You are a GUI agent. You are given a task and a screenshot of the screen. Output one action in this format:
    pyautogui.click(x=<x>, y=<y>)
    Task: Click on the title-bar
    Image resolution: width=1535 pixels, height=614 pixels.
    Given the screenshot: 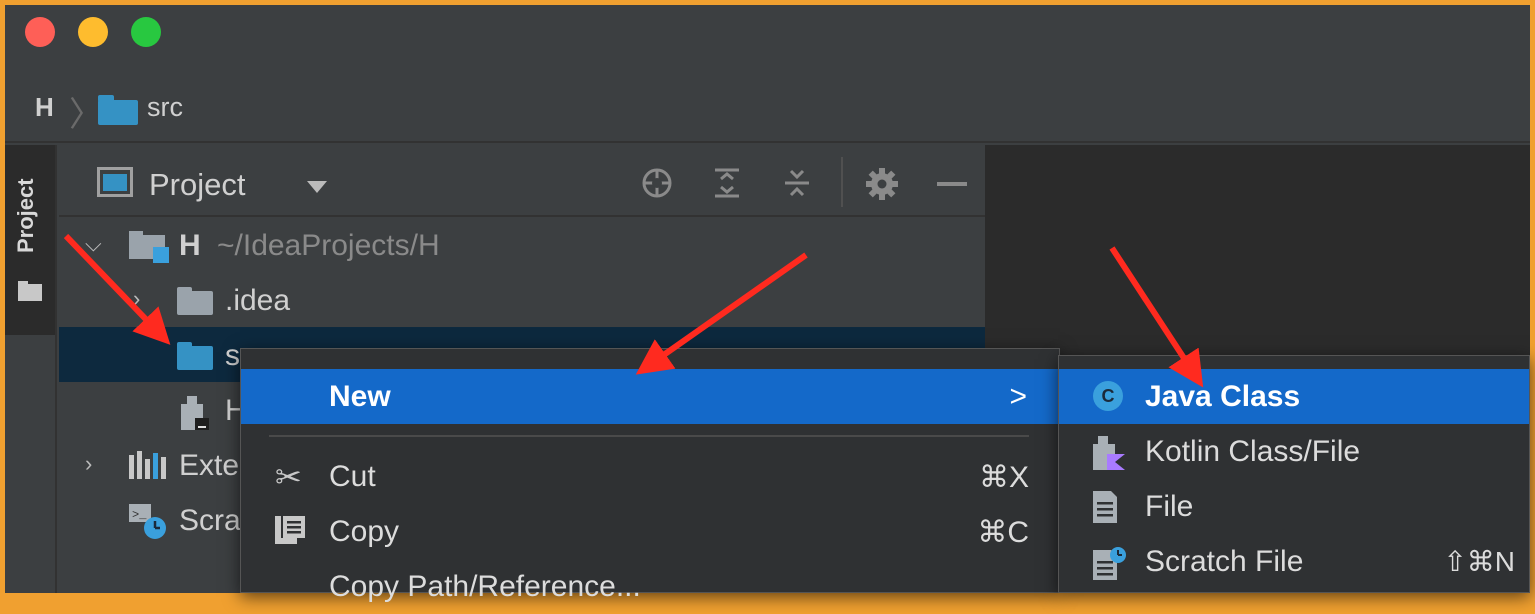 What is the action you would take?
    pyautogui.click(x=767, y=34)
    